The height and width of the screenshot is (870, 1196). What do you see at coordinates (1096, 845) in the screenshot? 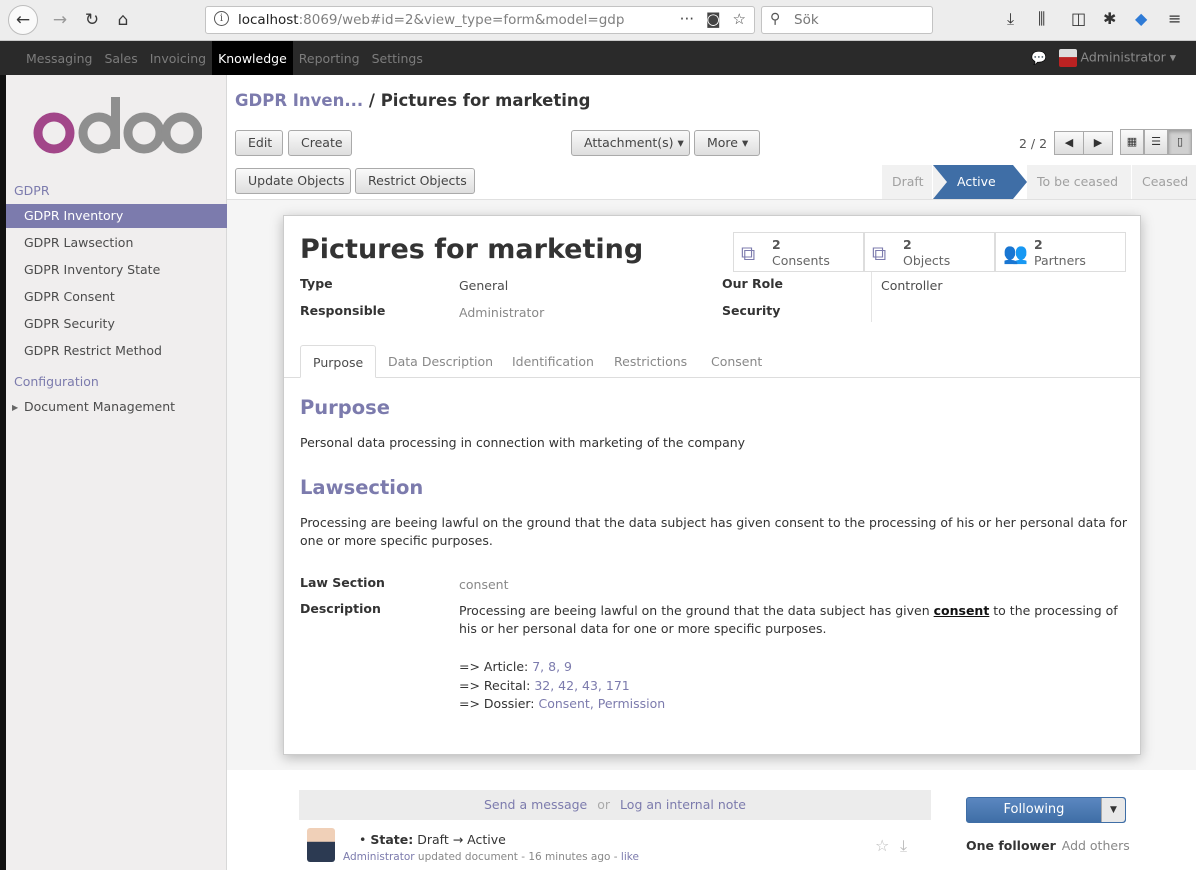
I see `add-others-link: Add others` at bounding box center [1096, 845].